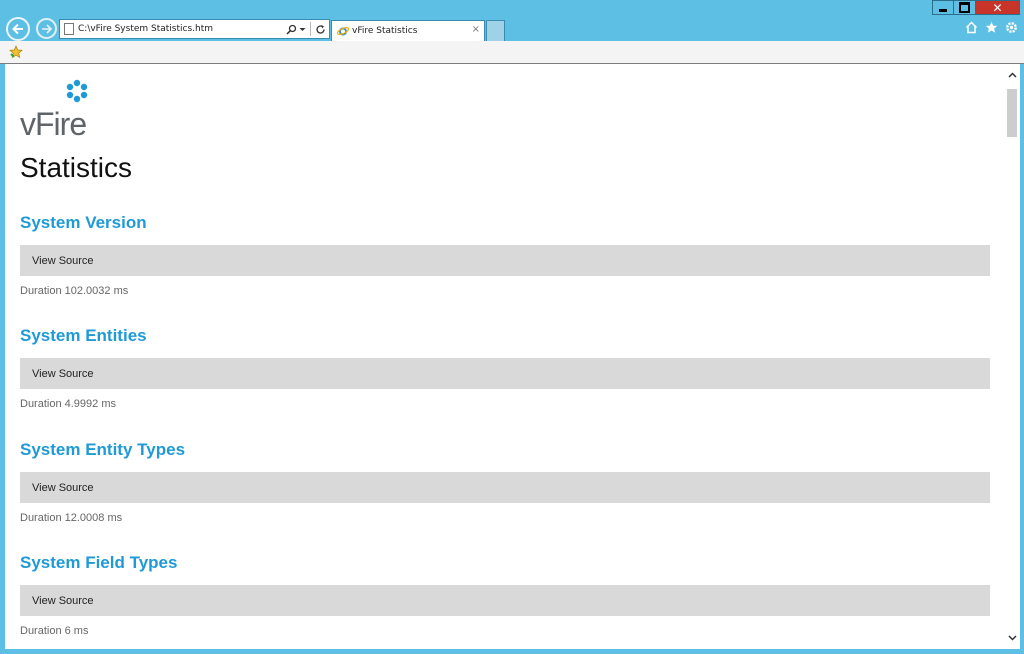 The width and height of the screenshot is (1024, 654). I want to click on address-tools, so click(306, 29).